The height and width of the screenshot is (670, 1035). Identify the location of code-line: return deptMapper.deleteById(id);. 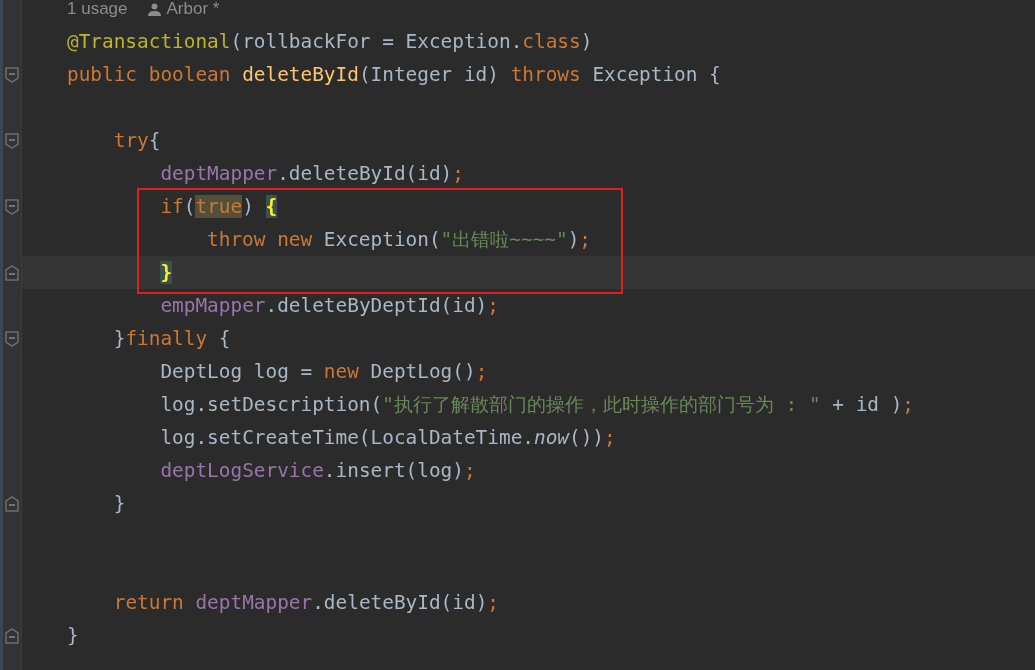
(305, 603).